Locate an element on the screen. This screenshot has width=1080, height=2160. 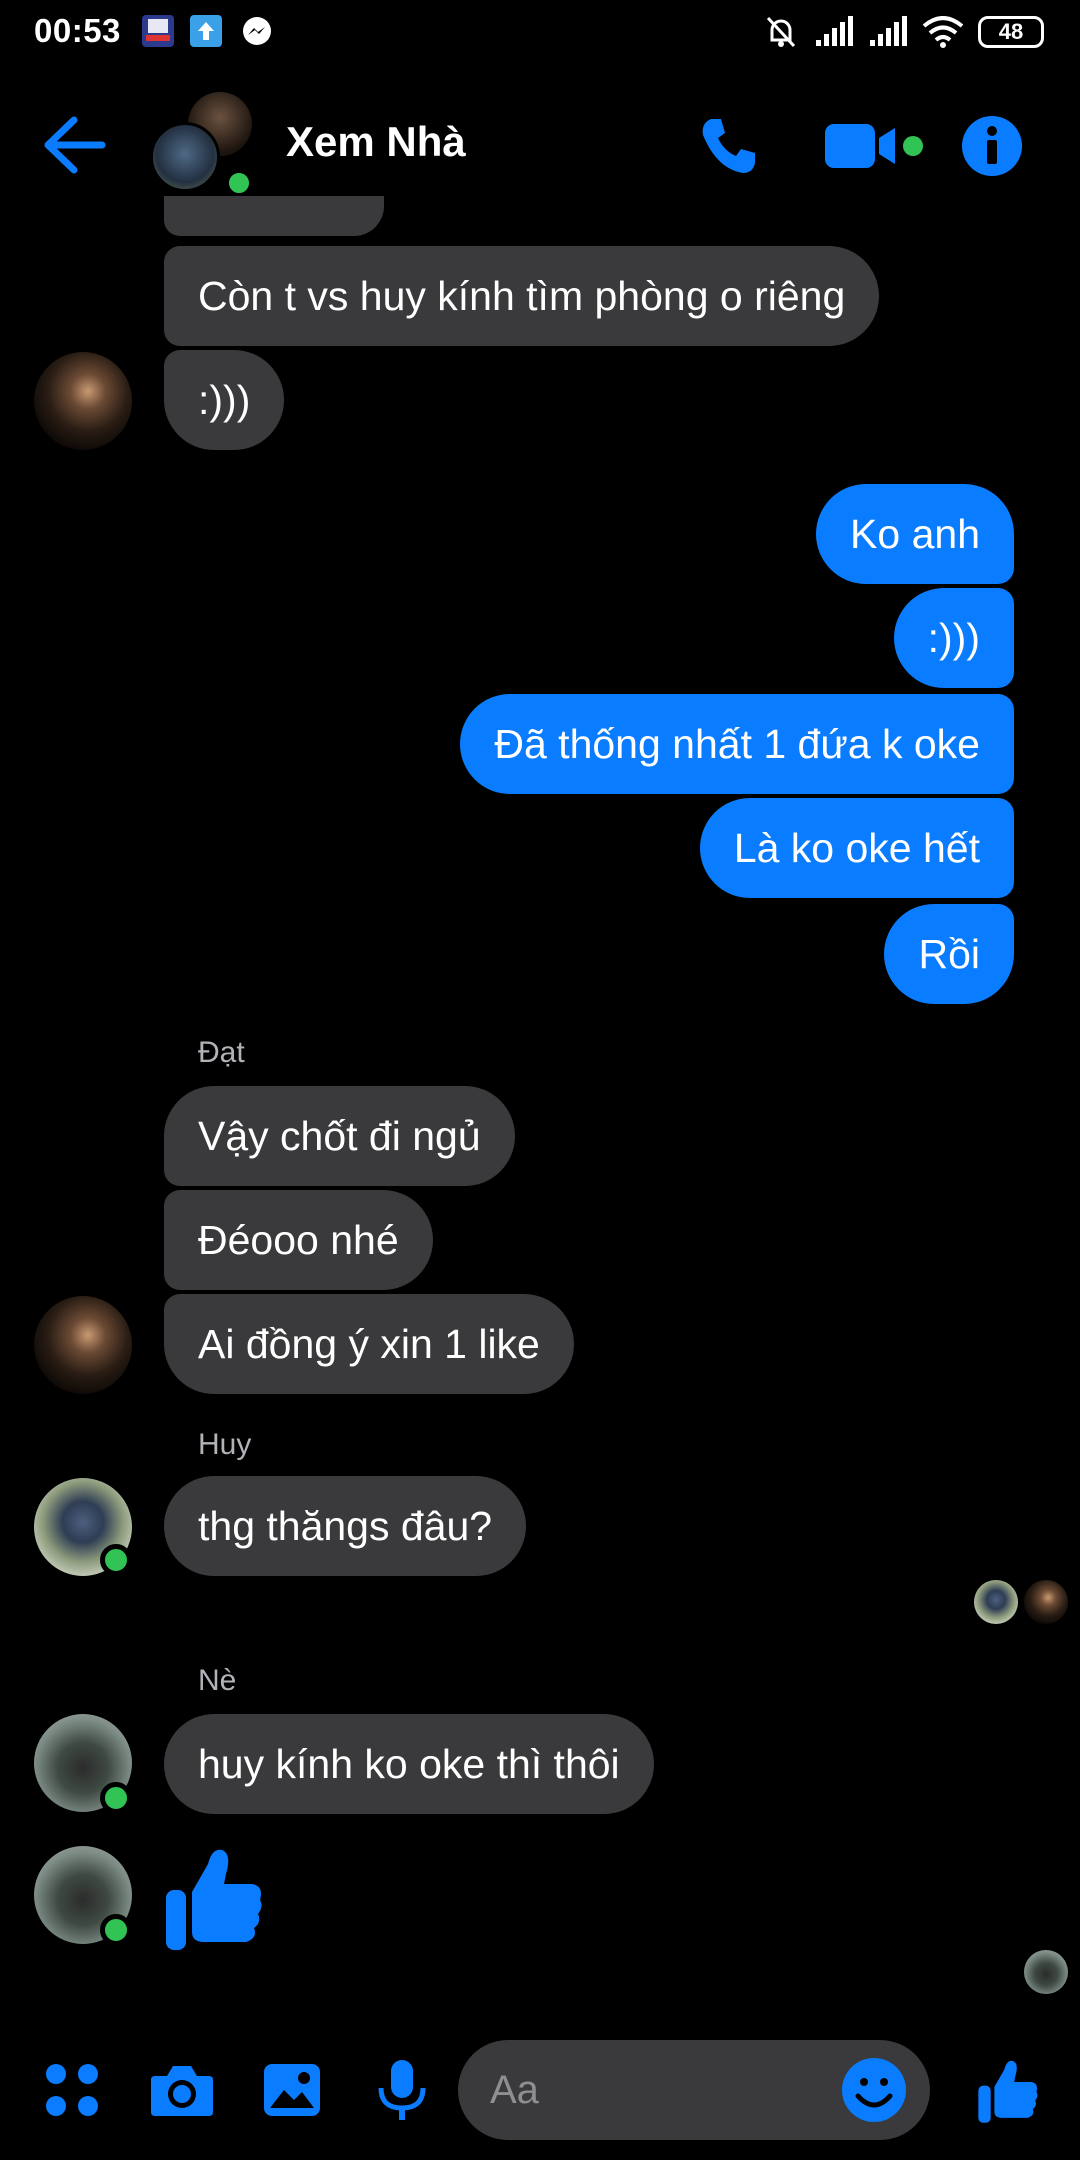
message-input is located at coordinates (660, 2090).